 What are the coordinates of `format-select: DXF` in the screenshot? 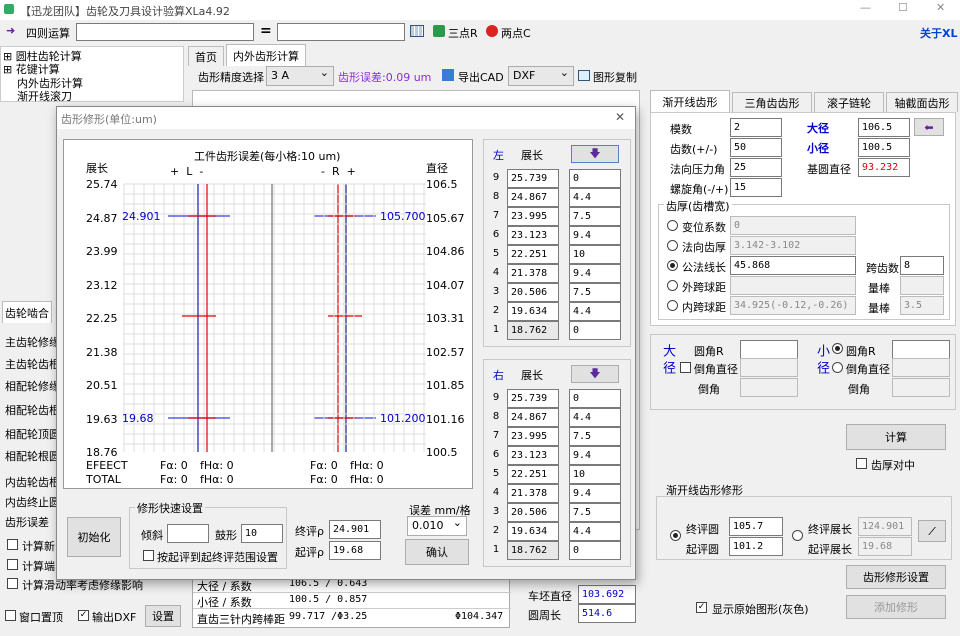 It's located at (541, 76).